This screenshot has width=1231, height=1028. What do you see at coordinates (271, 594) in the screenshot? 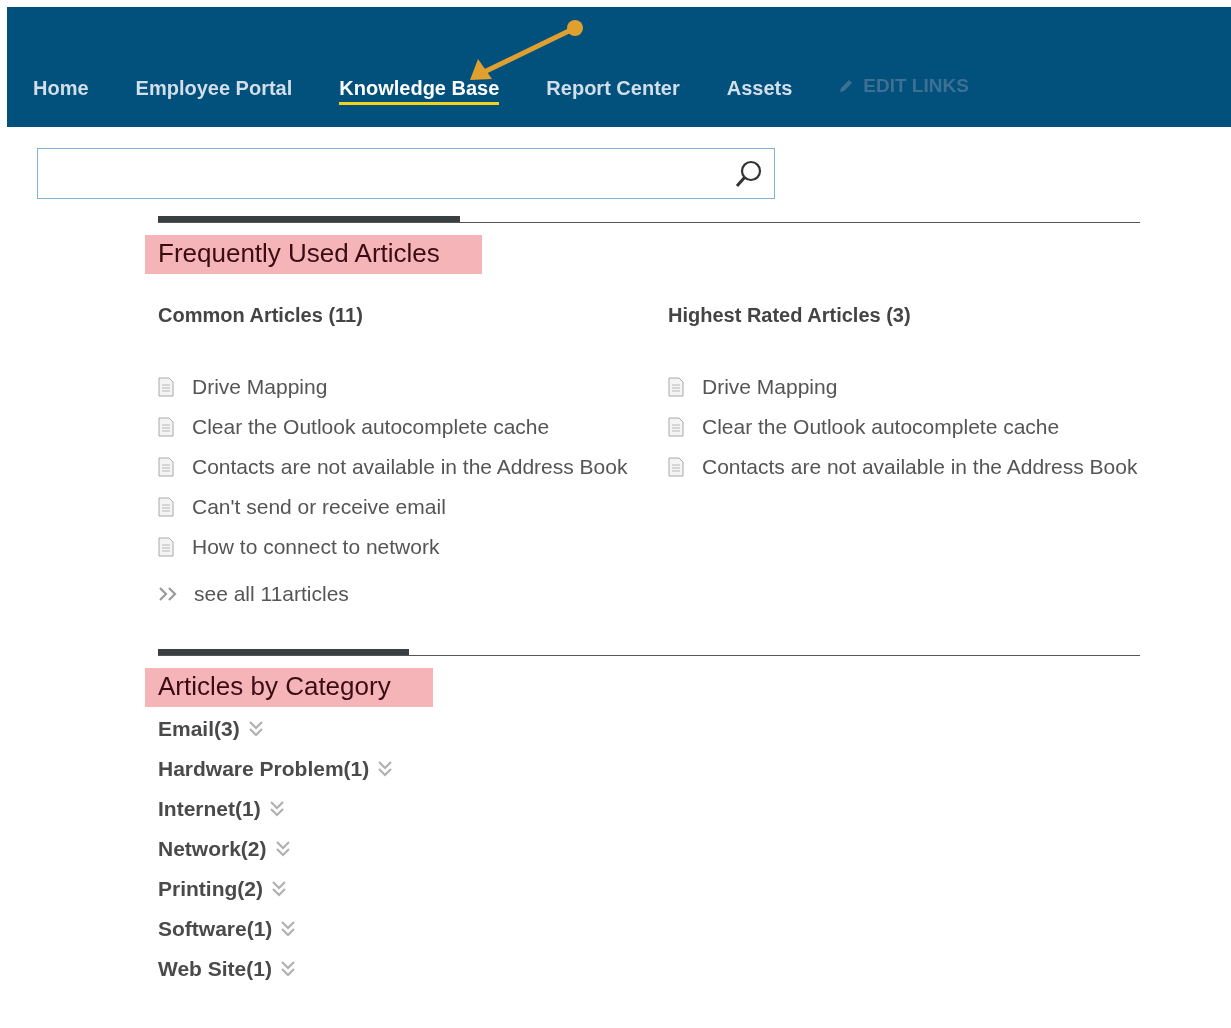
I see `see-all-link: see all 11articles` at bounding box center [271, 594].